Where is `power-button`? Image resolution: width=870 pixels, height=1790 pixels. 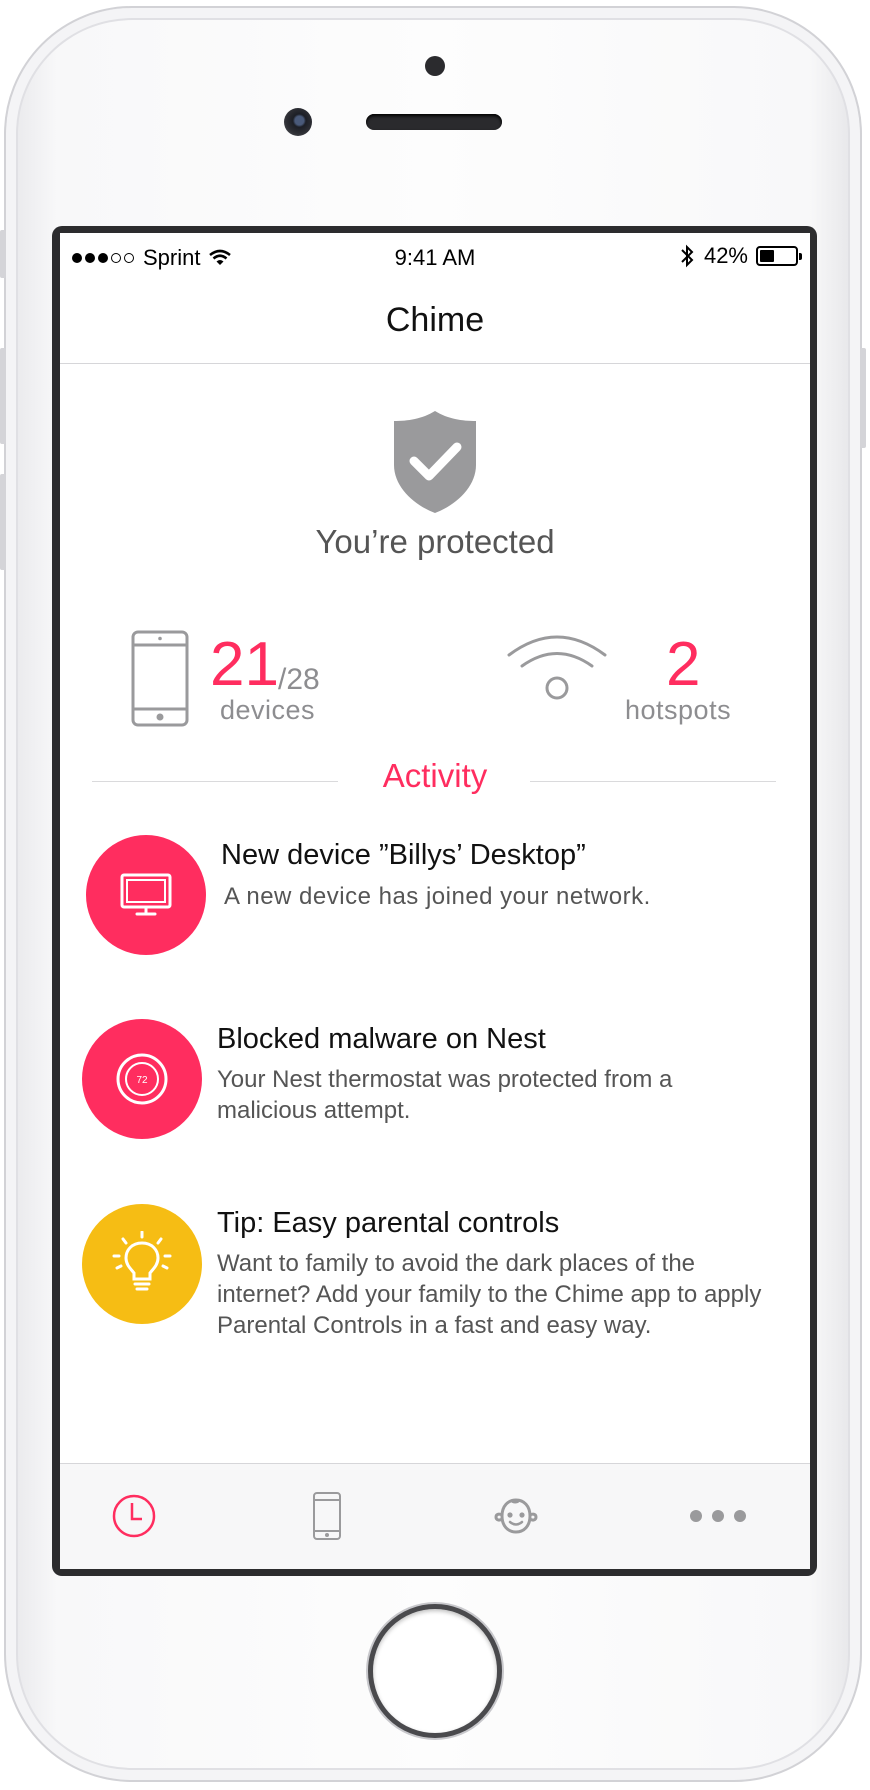
power-button is located at coordinates (863, 398).